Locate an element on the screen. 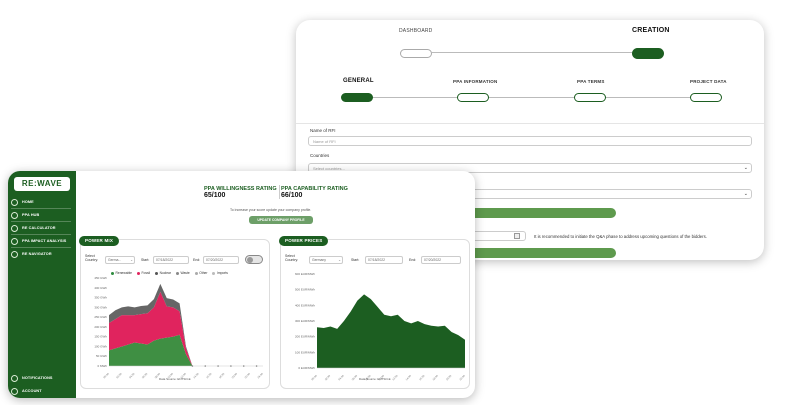  analysis-icon is located at coordinates (14, 241).